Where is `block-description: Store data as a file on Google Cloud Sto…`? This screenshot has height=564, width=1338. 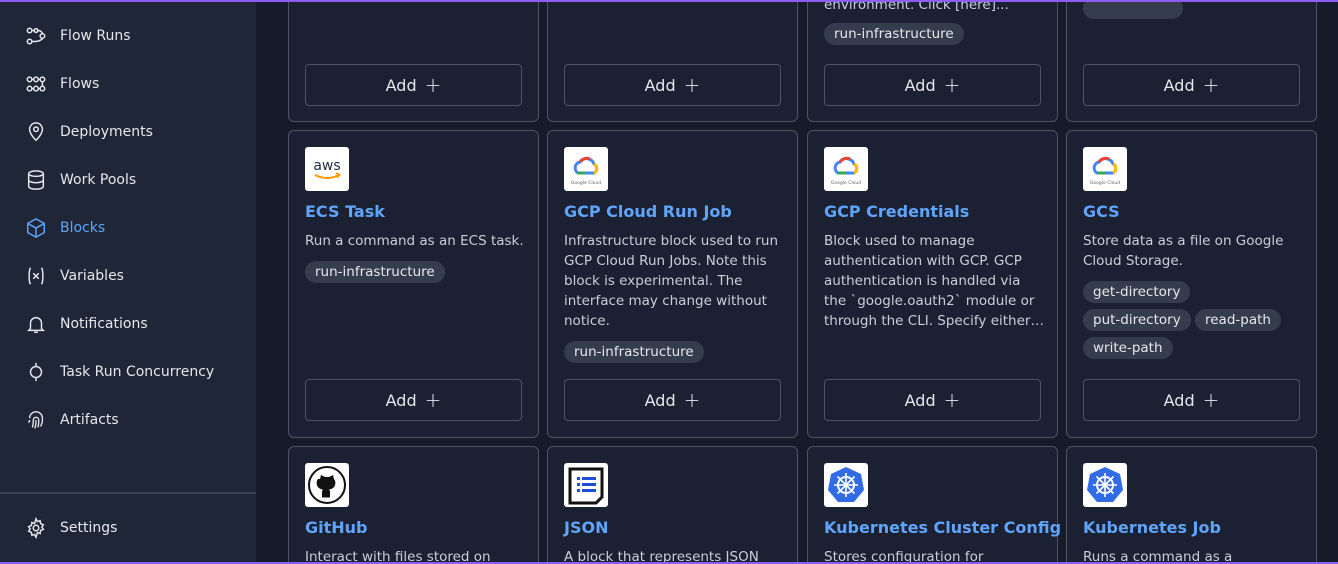 block-description: Store data as a file on Google Cloud Sto… is located at coordinates (1183, 251).